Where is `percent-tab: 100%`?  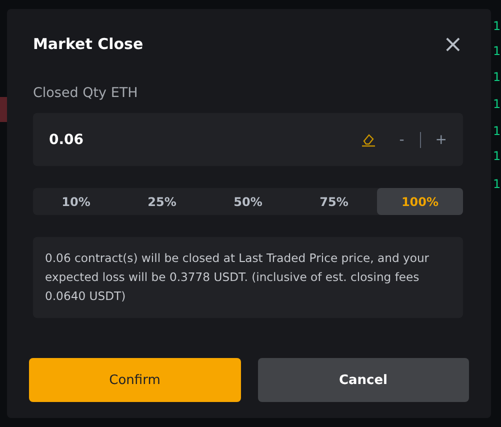
percent-tab: 100% is located at coordinates (420, 201).